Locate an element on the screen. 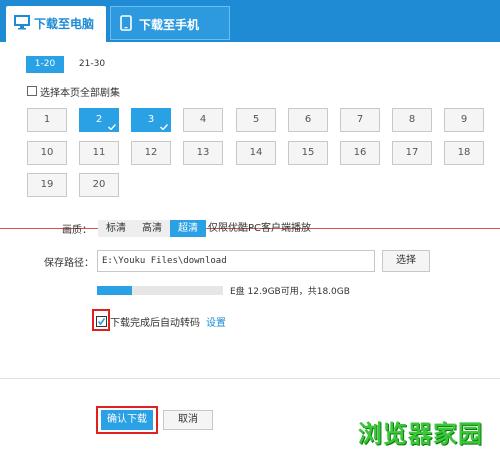 Image resolution: width=500 pixels, height=451 pixels. auto-transcode-label: 下载完成后自动转码 is located at coordinates (155, 323).